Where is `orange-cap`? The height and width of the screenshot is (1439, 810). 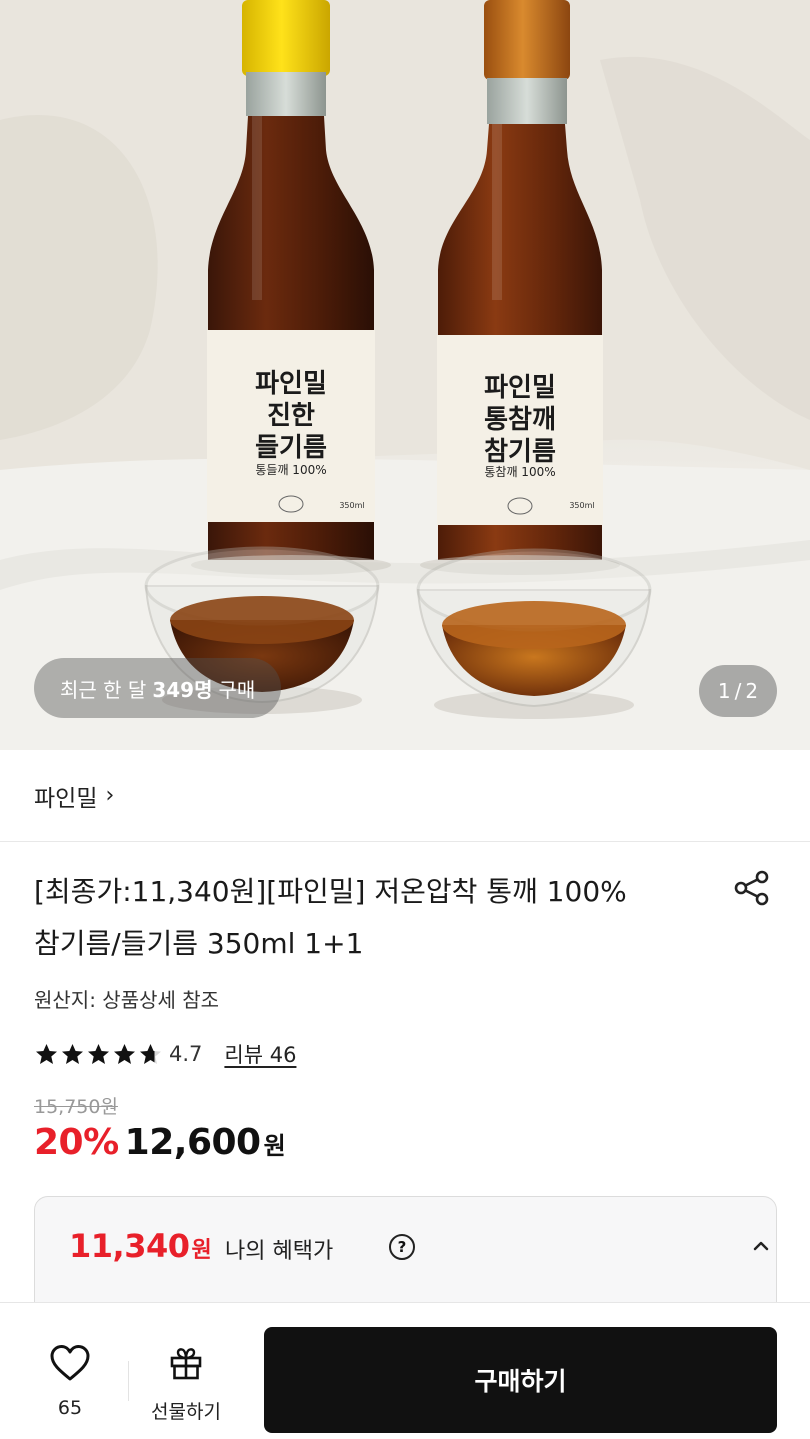
orange-cap is located at coordinates (527, 40).